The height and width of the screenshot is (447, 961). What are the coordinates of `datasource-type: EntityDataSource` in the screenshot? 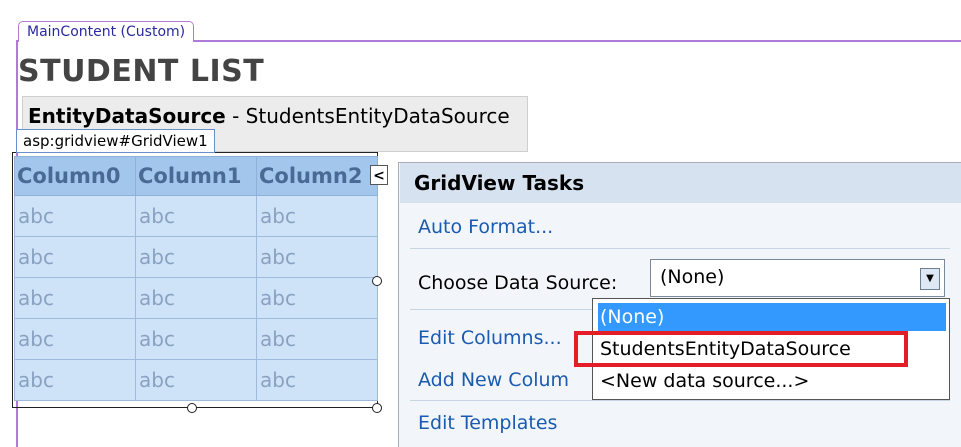 It's located at (127, 116).